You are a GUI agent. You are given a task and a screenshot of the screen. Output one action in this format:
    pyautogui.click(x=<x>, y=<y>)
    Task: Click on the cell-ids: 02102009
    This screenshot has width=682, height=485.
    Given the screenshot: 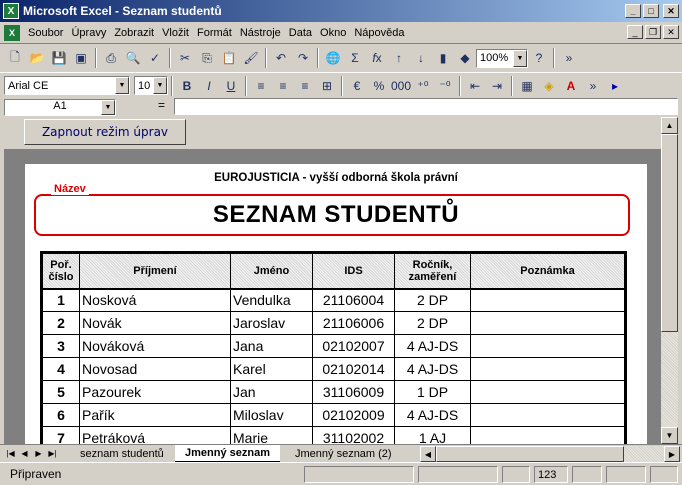 What is the action you would take?
    pyautogui.click(x=353, y=415)
    